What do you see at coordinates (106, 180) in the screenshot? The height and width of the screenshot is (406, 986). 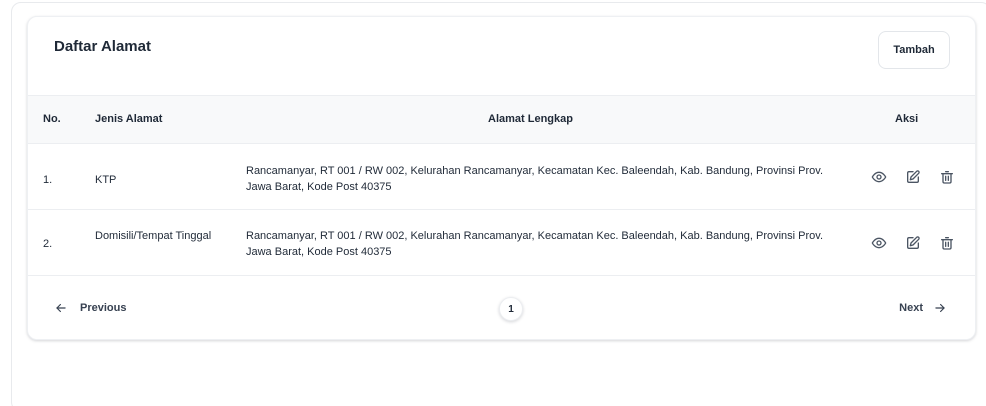 I see `row-jenis-alamat: KTP` at bounding box center [106, 180].